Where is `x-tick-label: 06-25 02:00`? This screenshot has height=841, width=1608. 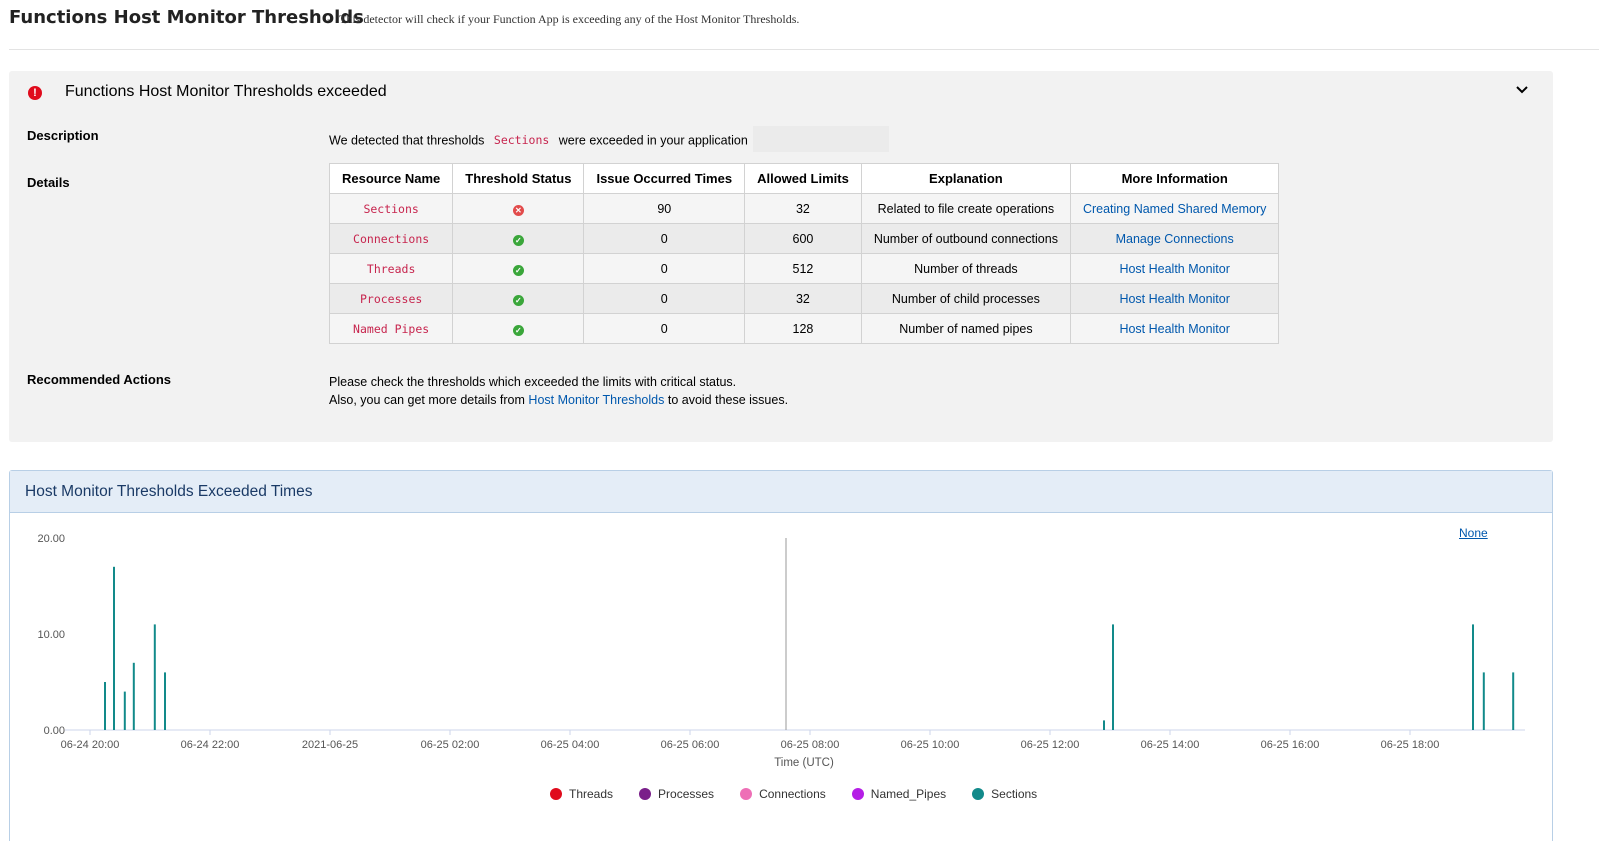 x-tick-label: 06-25 02:00 is located at coordinates (450, 745).